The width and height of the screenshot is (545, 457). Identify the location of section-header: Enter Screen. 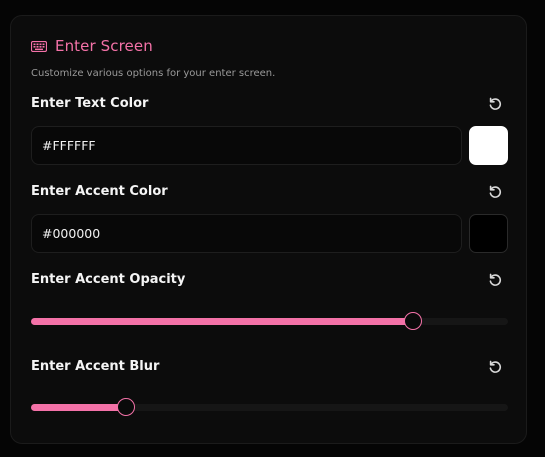
(92, 46).